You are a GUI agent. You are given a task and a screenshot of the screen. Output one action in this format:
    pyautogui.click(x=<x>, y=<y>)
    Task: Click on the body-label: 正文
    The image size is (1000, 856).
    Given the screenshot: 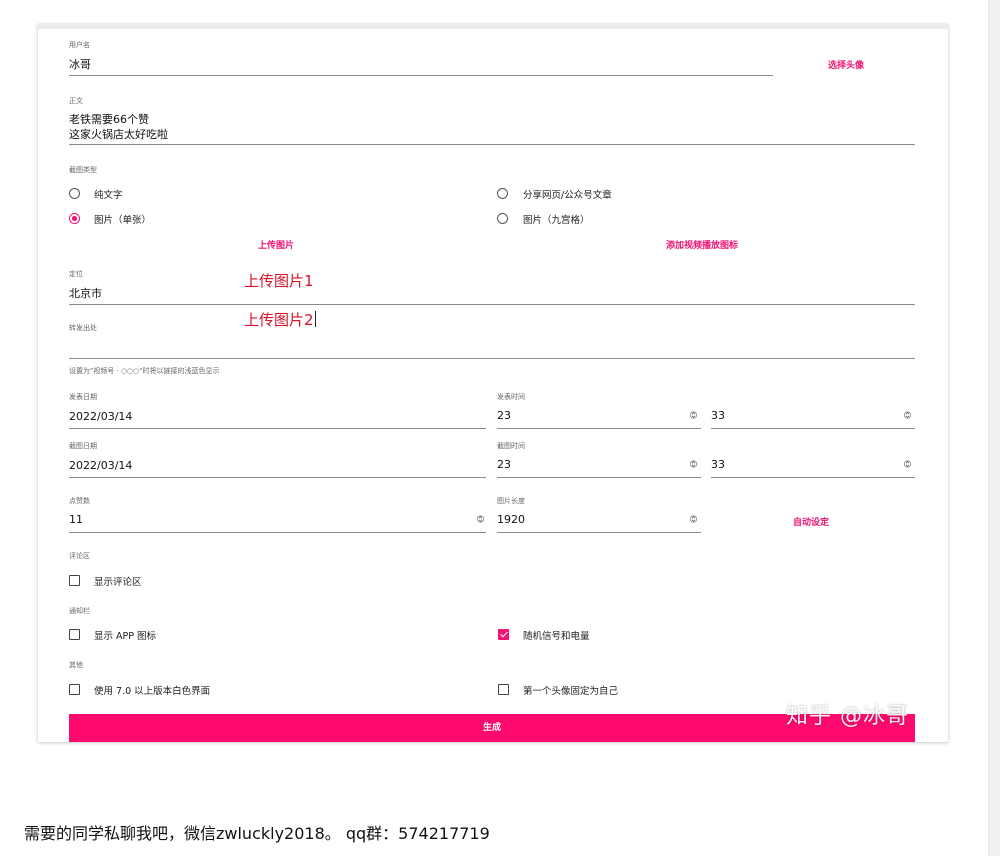 What is the action you would take?
    pyautogui.click(x=76, y=101)
    